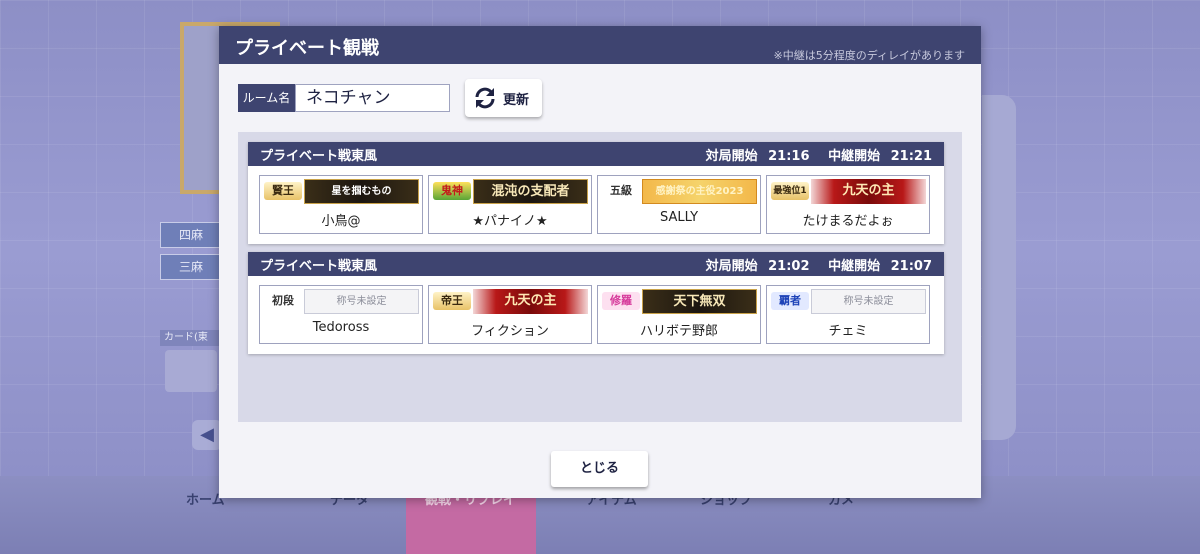 The height and width of the screenshot is (554, 1200). I want to click on player-card: 賢王 星を掴むもの 小鳥@, so click(341, 204).